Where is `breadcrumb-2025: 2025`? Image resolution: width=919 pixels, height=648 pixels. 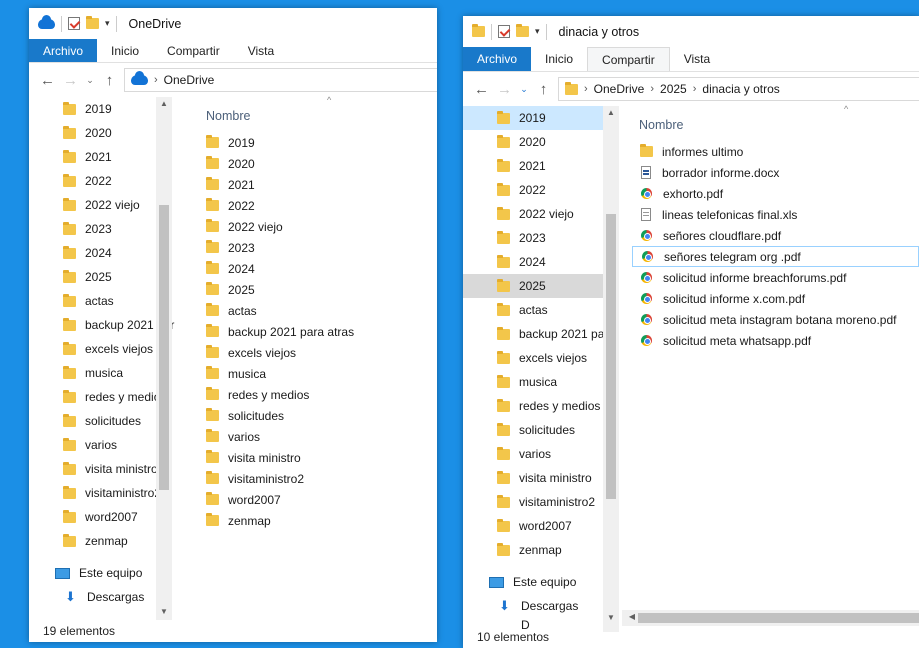 breadcrumb-2025: 2025 is located at coordinates (673, 89).